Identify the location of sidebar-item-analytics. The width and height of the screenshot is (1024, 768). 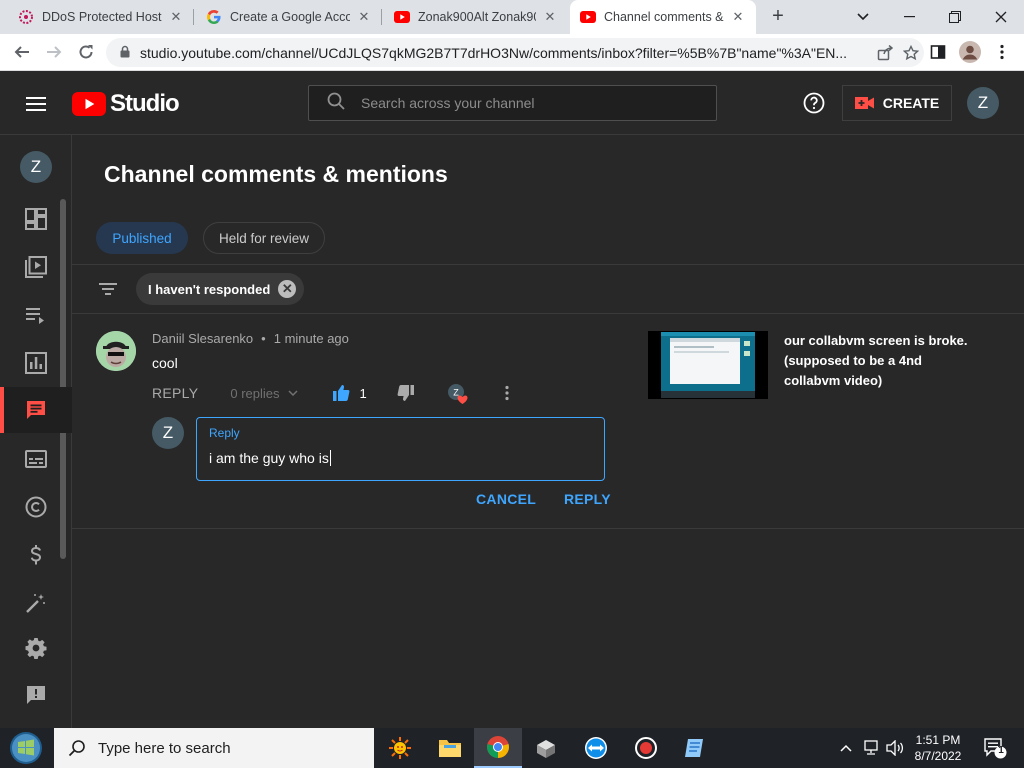
(36, 363).